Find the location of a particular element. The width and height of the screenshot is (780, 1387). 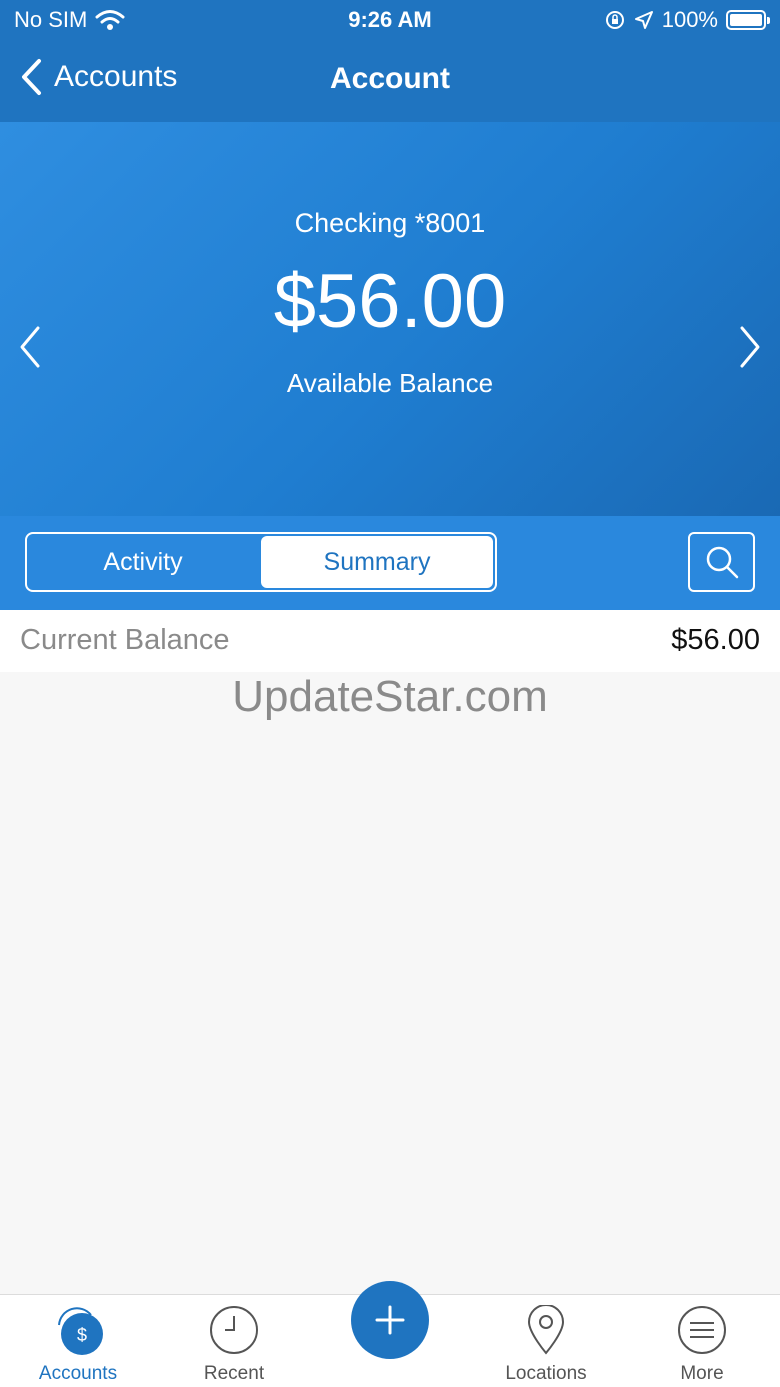

search-button is located at coordinates (721, 562).